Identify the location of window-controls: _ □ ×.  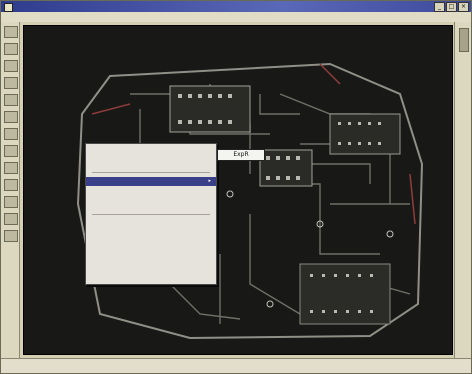
(451, 7).